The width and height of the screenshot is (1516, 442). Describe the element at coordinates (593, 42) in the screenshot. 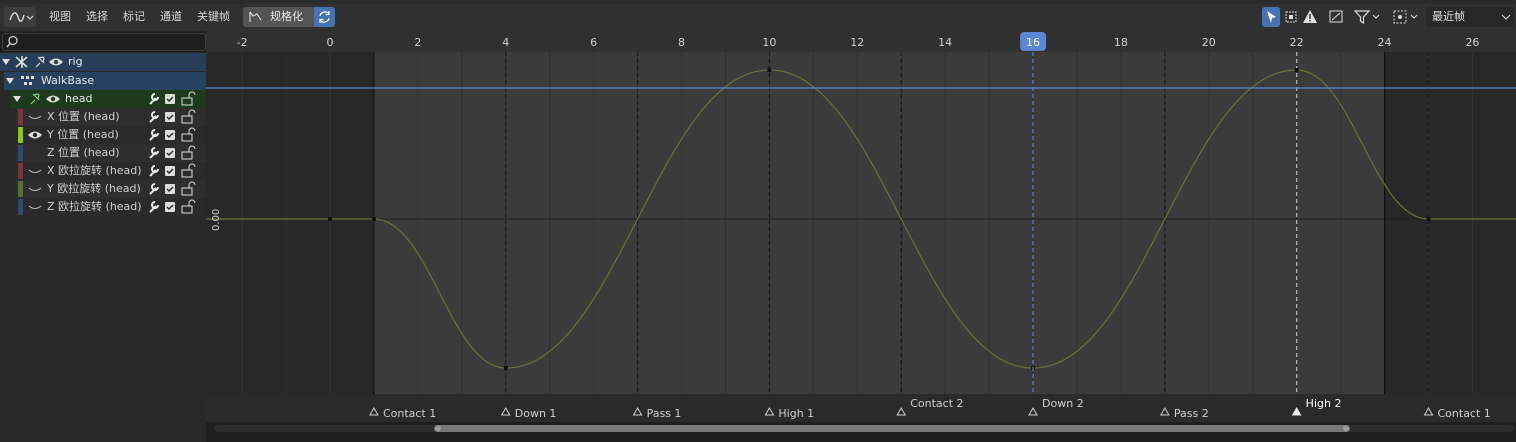

I see `ruler-tick-label: 6` at that location.